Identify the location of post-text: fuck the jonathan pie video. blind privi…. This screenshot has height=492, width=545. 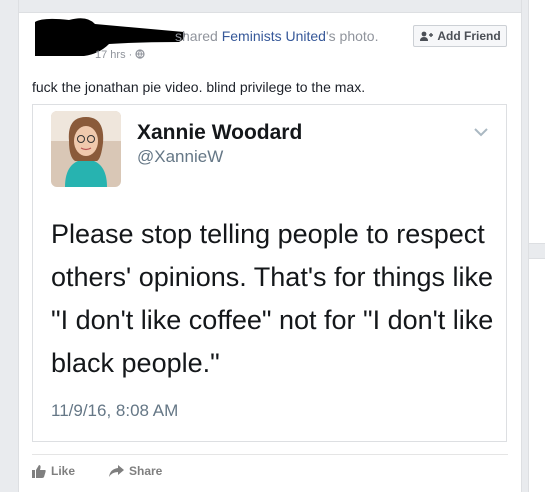
(199, 87).